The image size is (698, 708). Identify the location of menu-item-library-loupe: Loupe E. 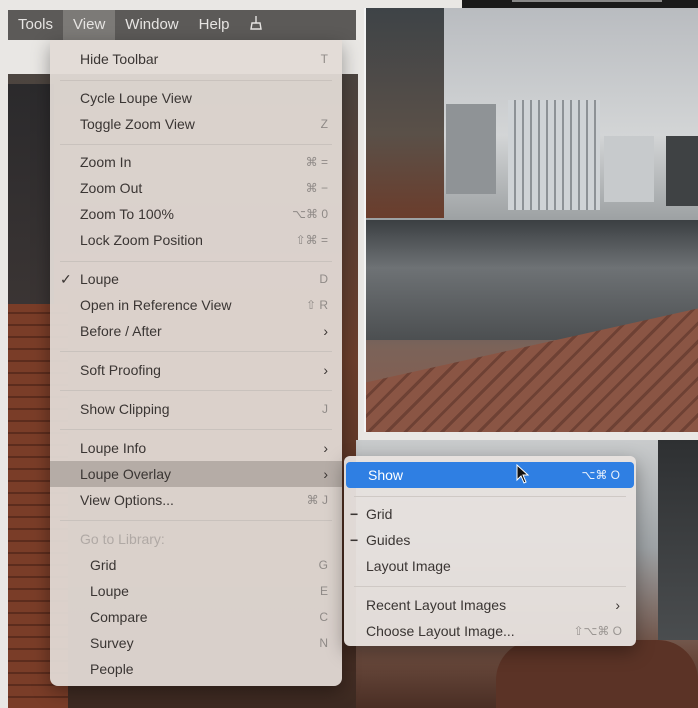
(196, 591).